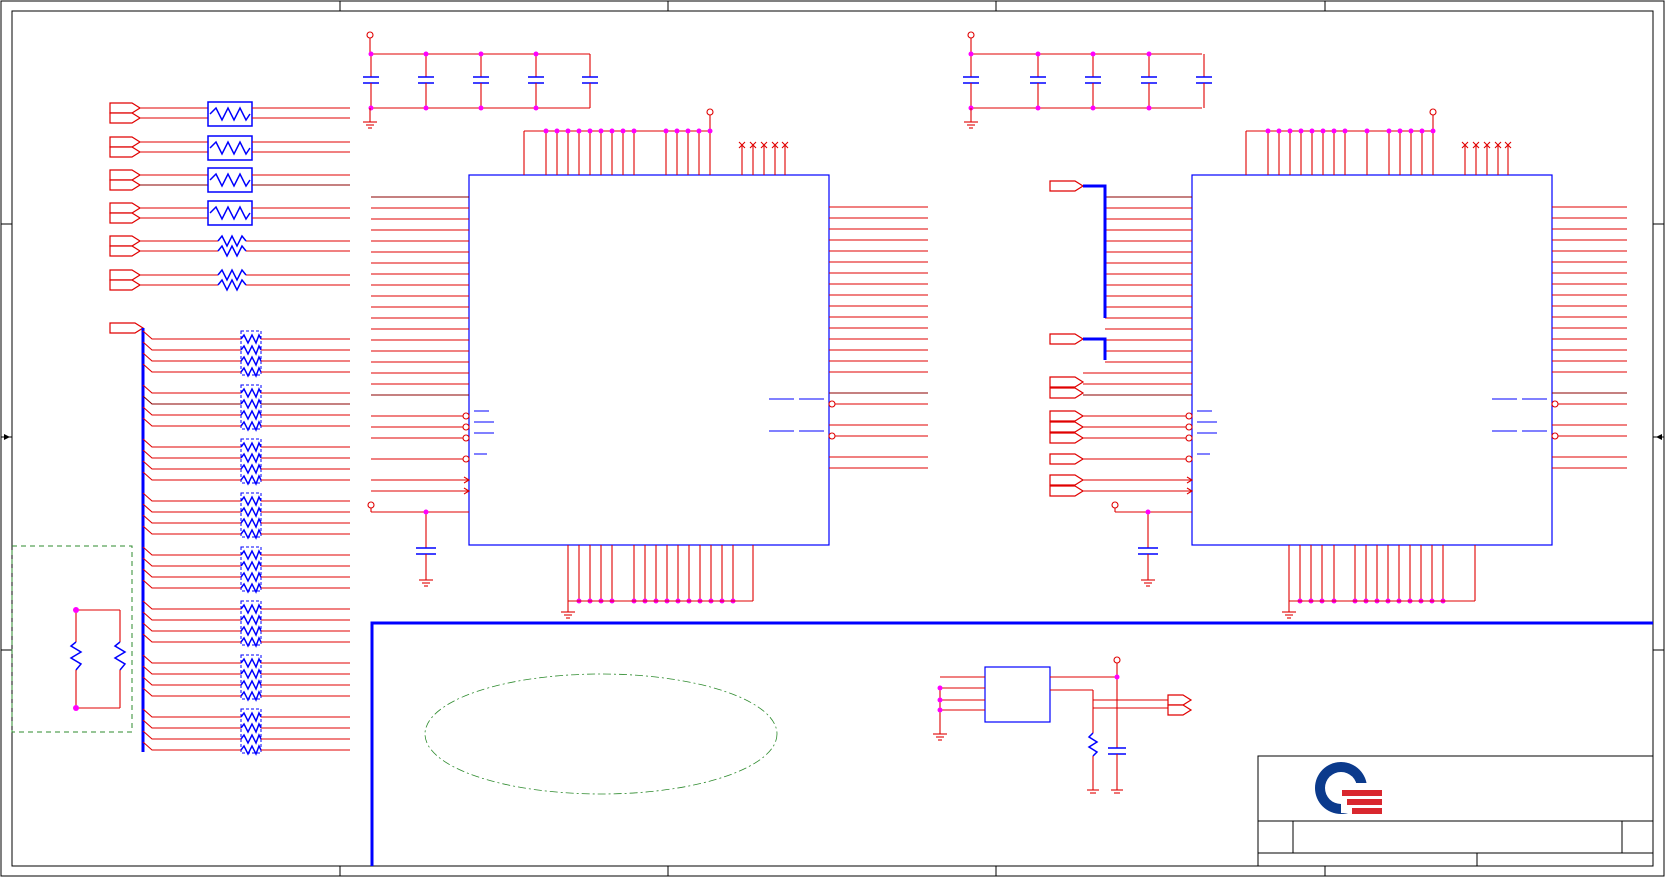 The width and height of the screenshot is (1665, 877). What do you see at coordinates (710, 112) in the screenshot?
I see `power-flag` at bounding box center [710, 112].